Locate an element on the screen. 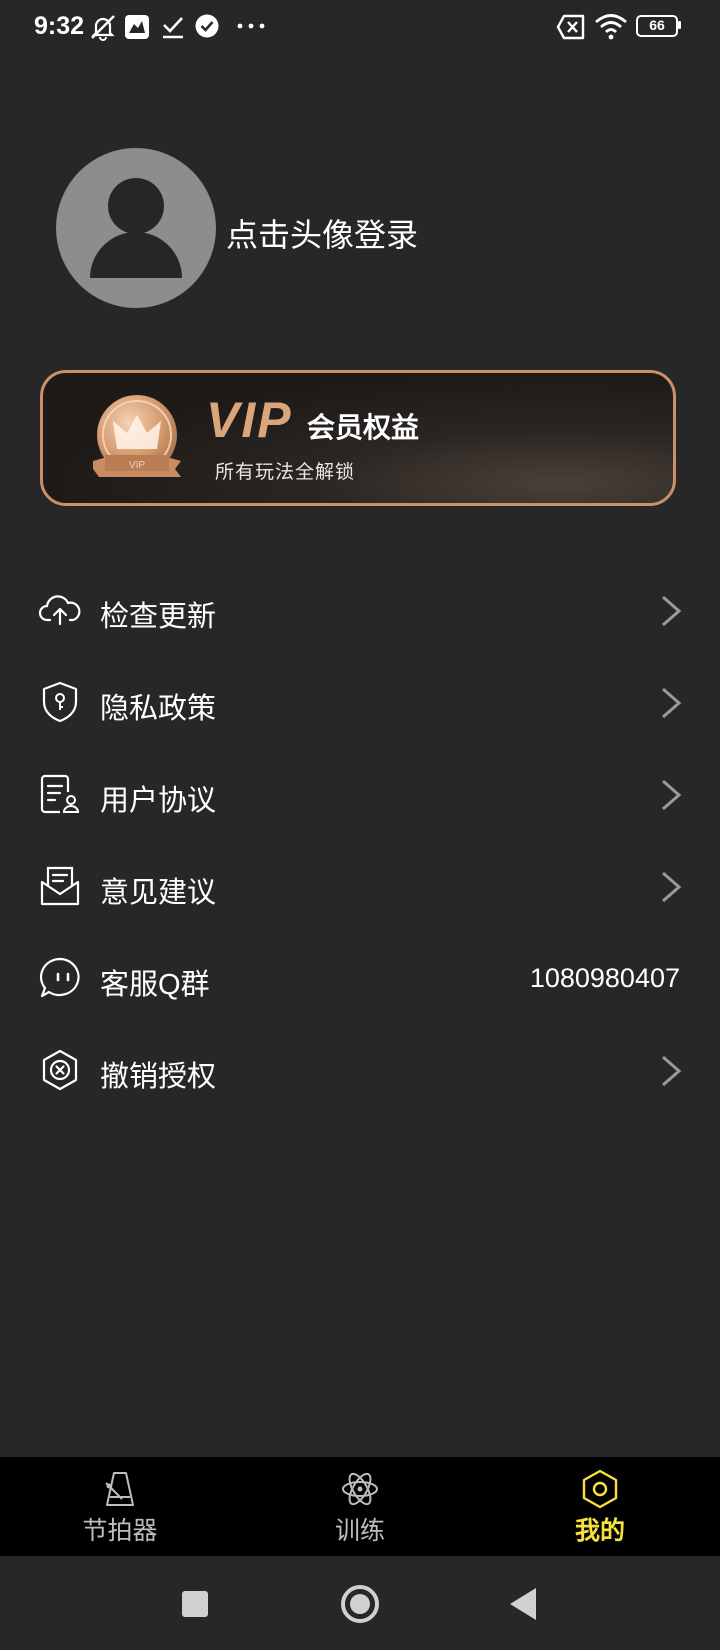 The image size is (720, 1650). bottom-tab-bar: 节拍器 训练 我的 is located at coordinates (360, 1506).